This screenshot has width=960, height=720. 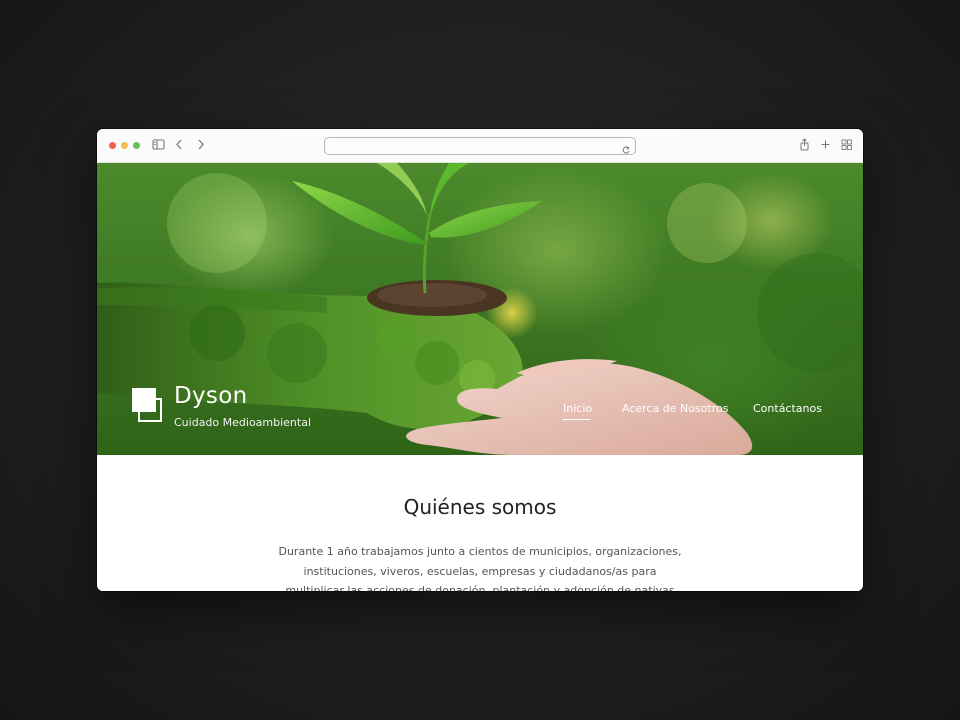 I want to click on back-icon, so click(x=180, y=145).